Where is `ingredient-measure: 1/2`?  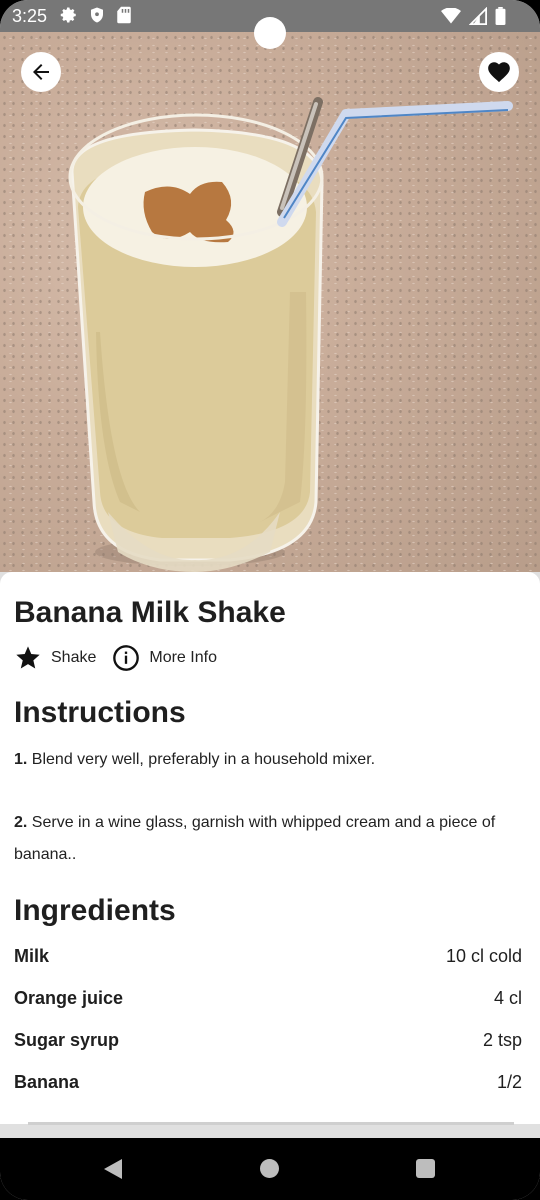 ingredient-measure: 1/2 is located at coordinates (509, 1082).